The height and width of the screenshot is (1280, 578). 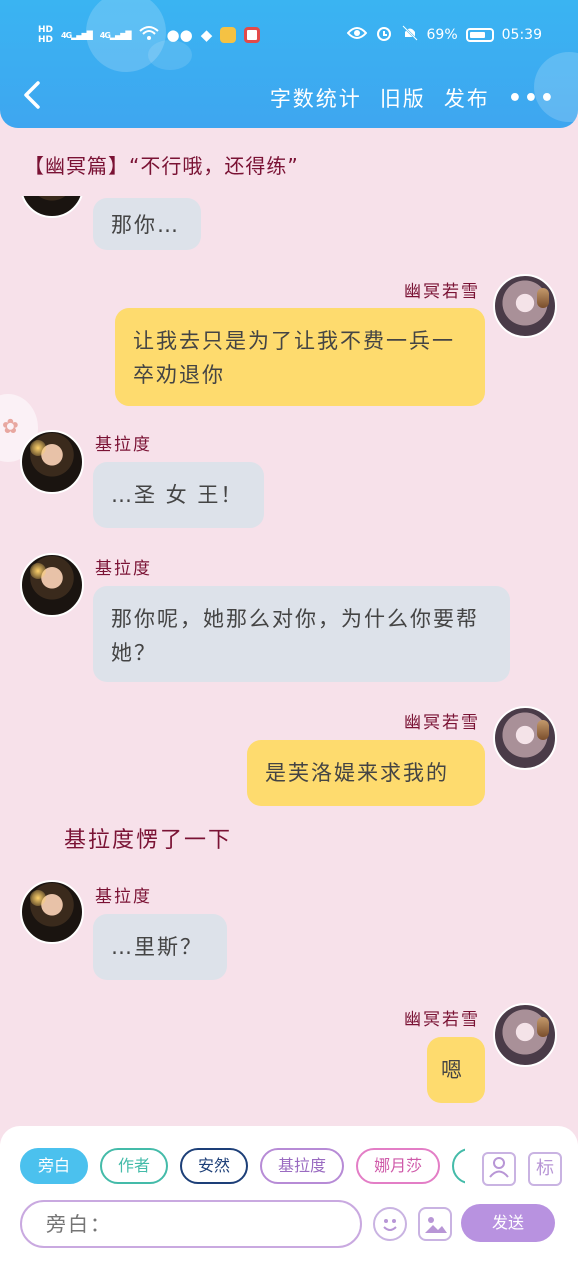 I want to click on role-manager-button, so click(x=499, y=1169).